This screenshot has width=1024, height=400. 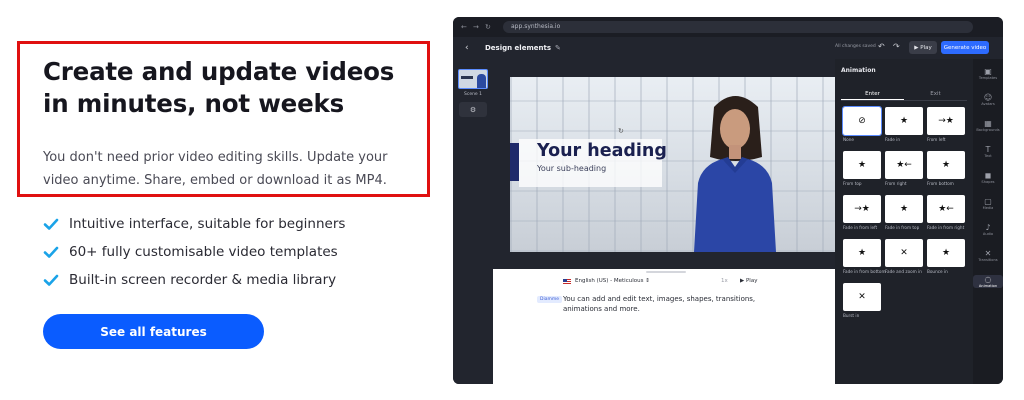 I want to click on voice-label: English (US) - Meticulous, so click(x=609, y=281).